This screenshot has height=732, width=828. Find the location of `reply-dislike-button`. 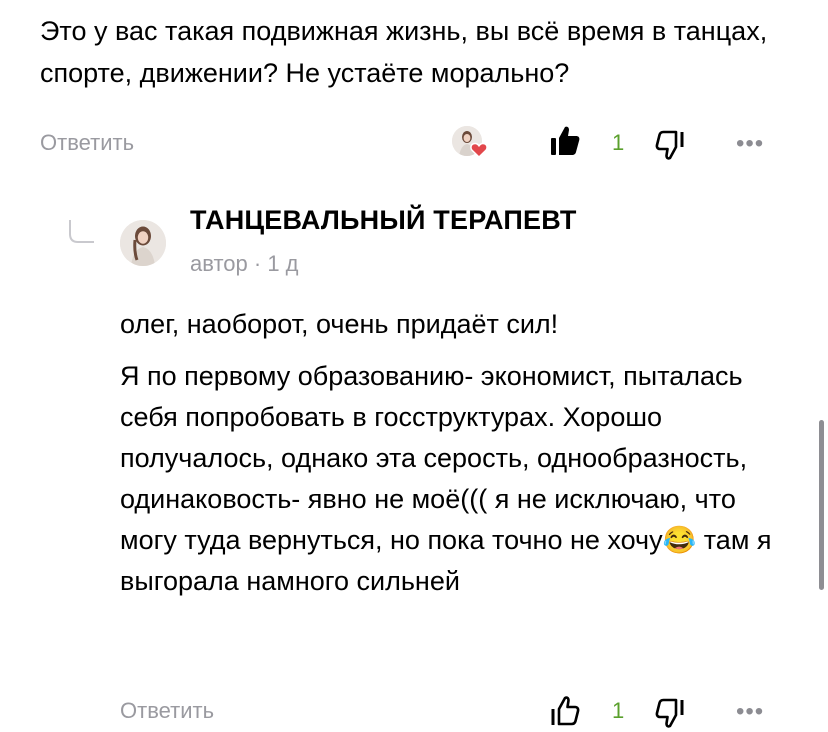

reply-dislike-button is located at coordinates (671, 713).